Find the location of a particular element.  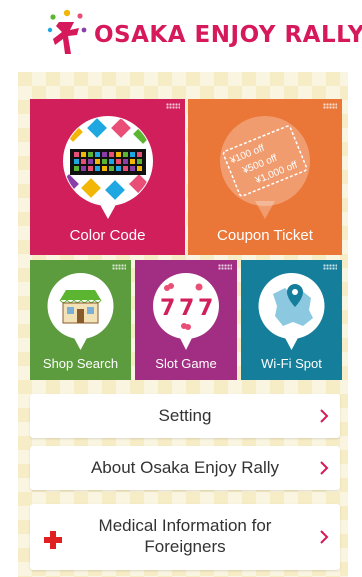

about-button: About Osaka Enjoy Rally is located at coordinates (185, 468).